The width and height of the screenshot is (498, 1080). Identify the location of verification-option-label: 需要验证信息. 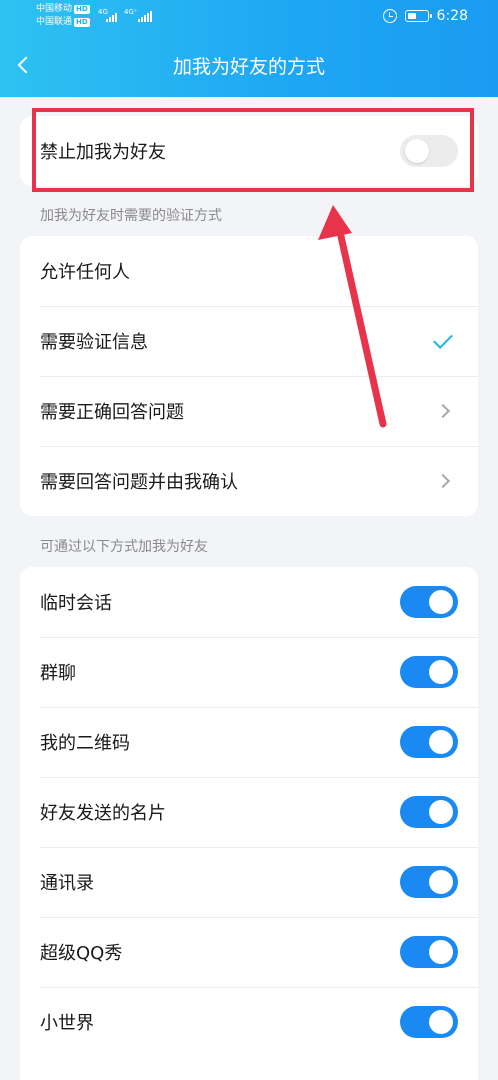
(94, 342).